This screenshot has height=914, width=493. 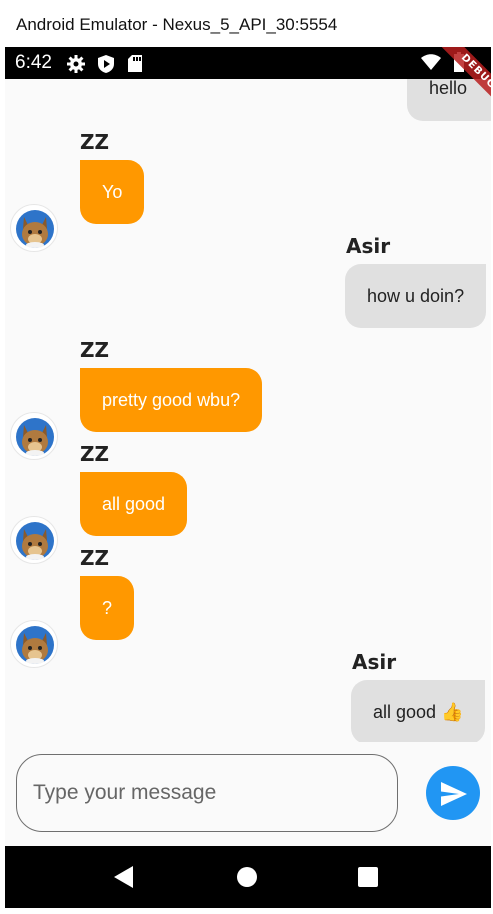 I want to click on home-icon, so click(x=247, y=879).